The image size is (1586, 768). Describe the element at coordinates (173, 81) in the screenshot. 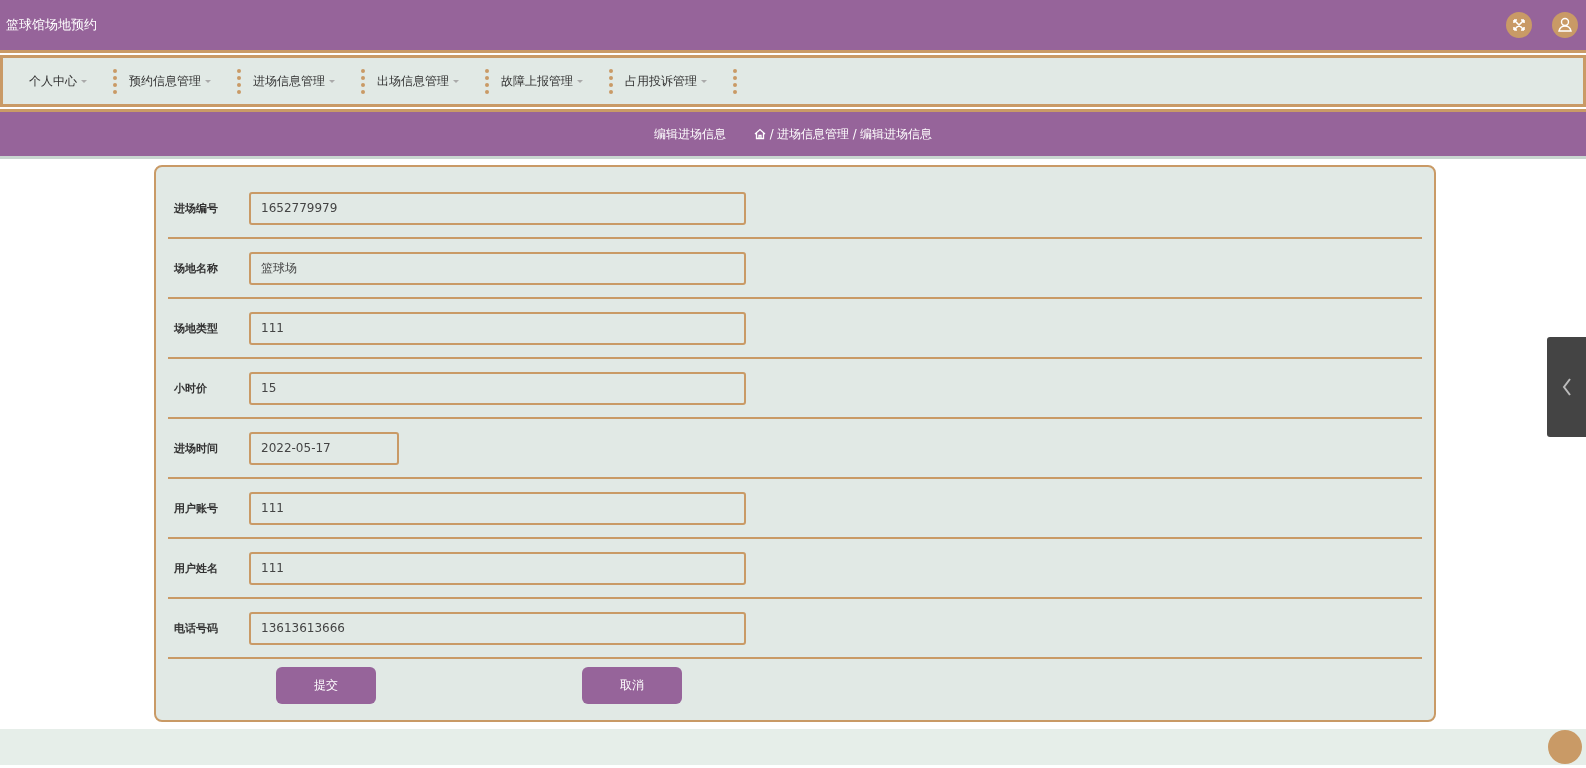

I see `nav-menu-item: 预约信息管理` at that location.